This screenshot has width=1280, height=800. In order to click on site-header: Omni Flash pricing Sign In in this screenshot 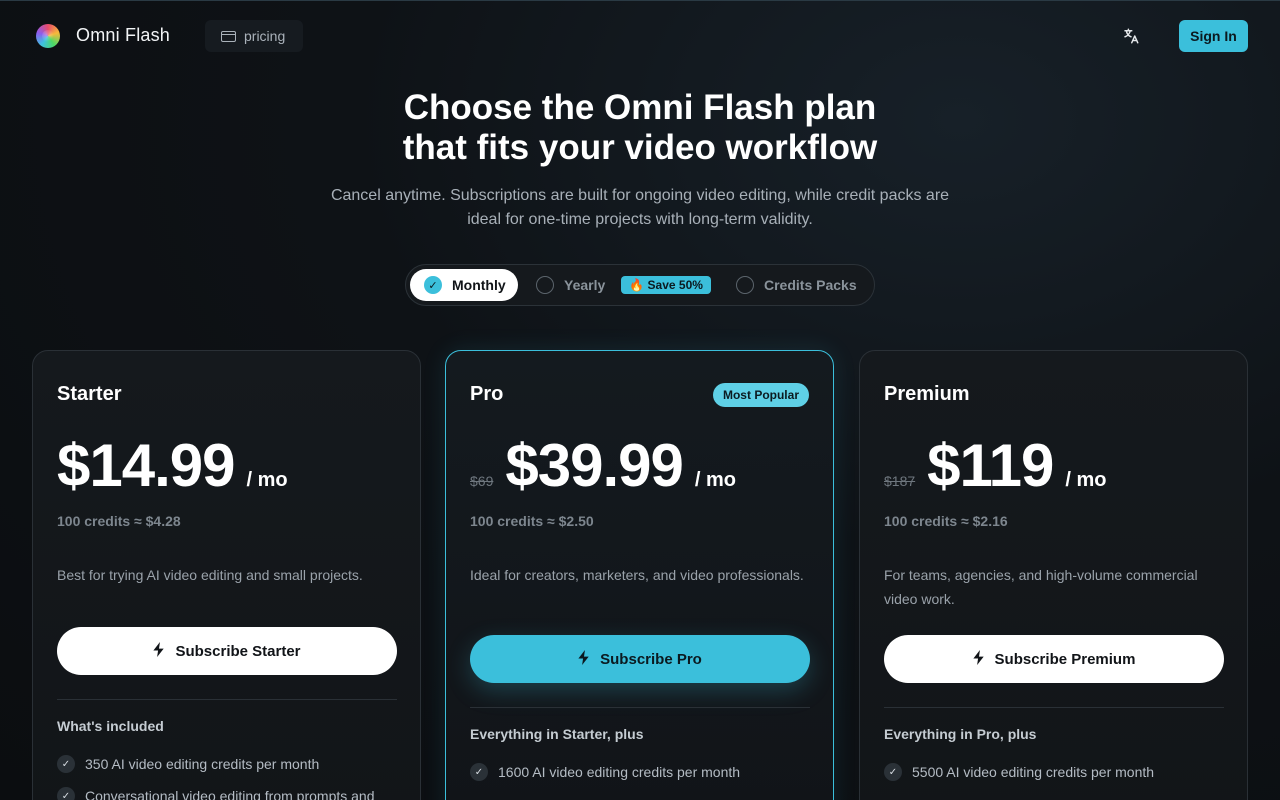, I will do `click(640, 36)`.